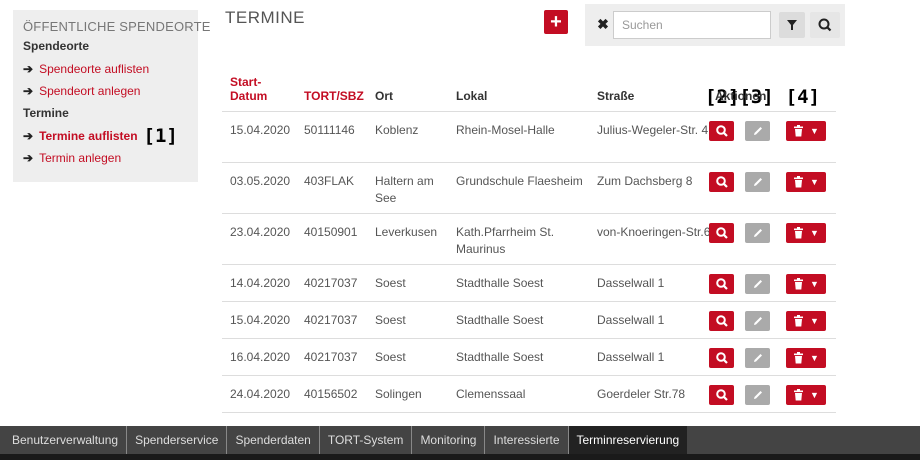  I want to click on add-termin-button: +, so click(556, 22).